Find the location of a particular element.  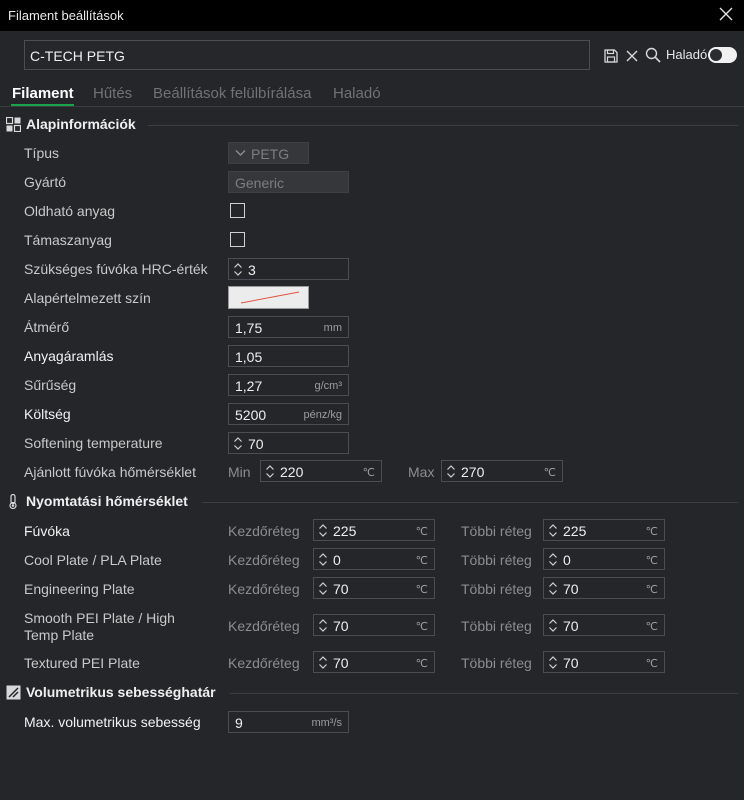

softening-temp-stepper: 70 is located at coordinates (288, 443).